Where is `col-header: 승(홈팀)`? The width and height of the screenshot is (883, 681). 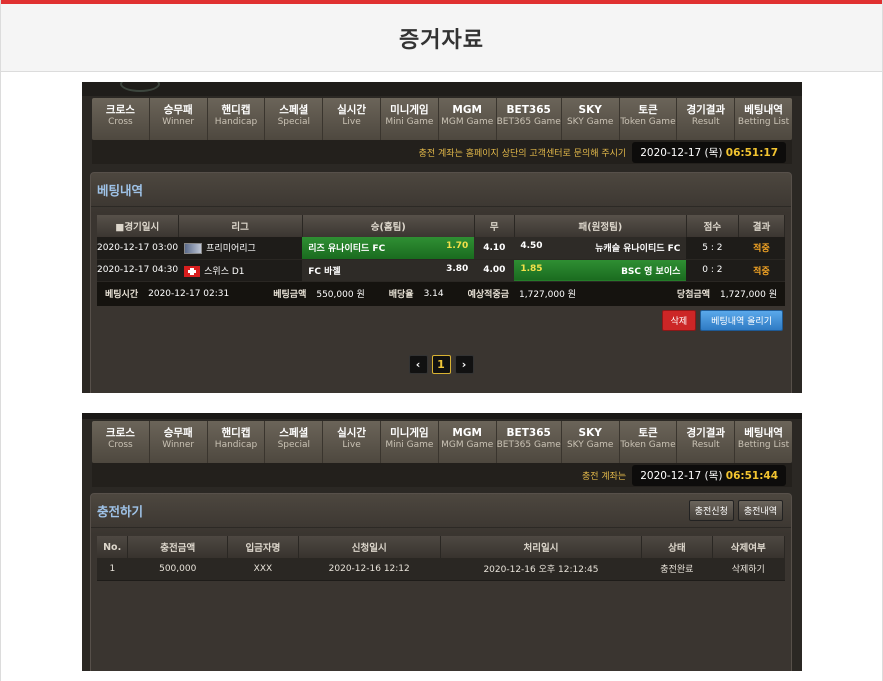
col-header: 승(홈팀) is located at coordinates (388, 226).